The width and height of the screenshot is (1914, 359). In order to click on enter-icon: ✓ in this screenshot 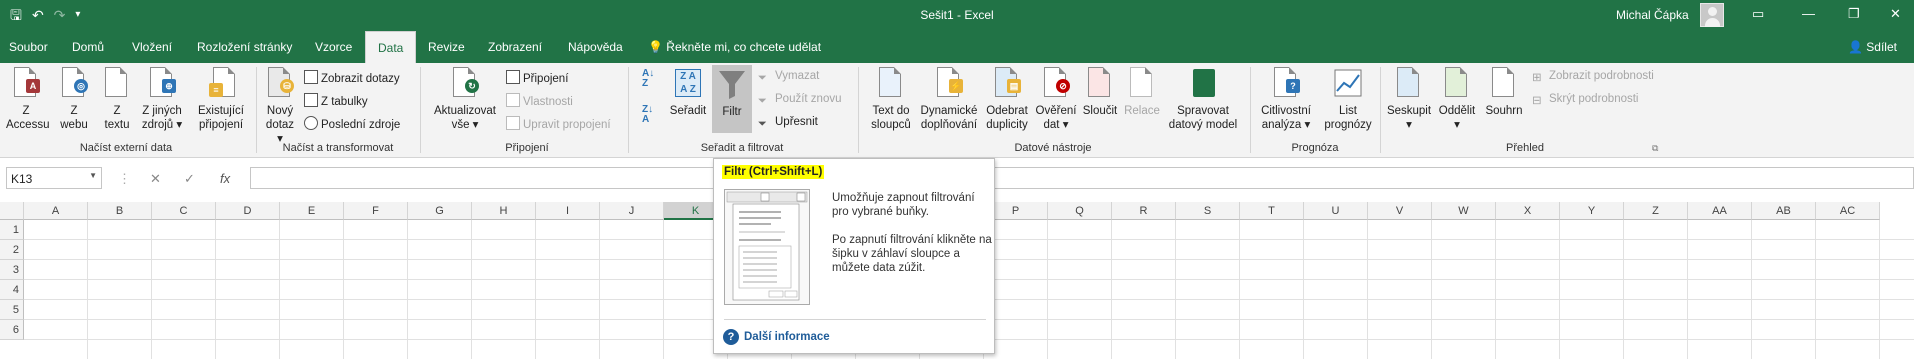, I will do `click(189, 179)`.